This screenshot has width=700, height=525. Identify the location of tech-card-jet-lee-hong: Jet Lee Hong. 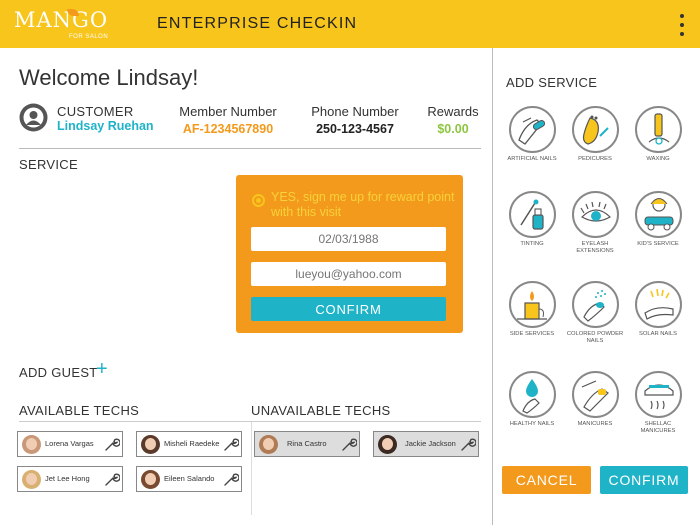
(70, 479).